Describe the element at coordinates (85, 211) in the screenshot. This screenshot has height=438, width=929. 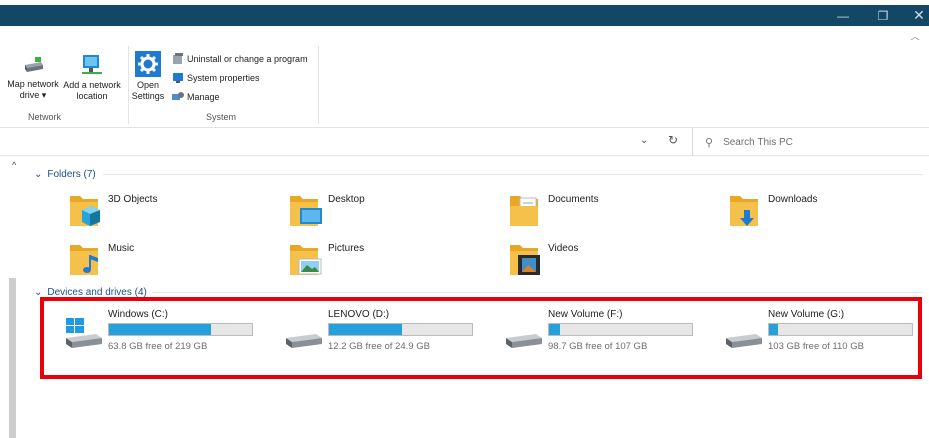
I see `3d-objects-folder-icon` at that location.